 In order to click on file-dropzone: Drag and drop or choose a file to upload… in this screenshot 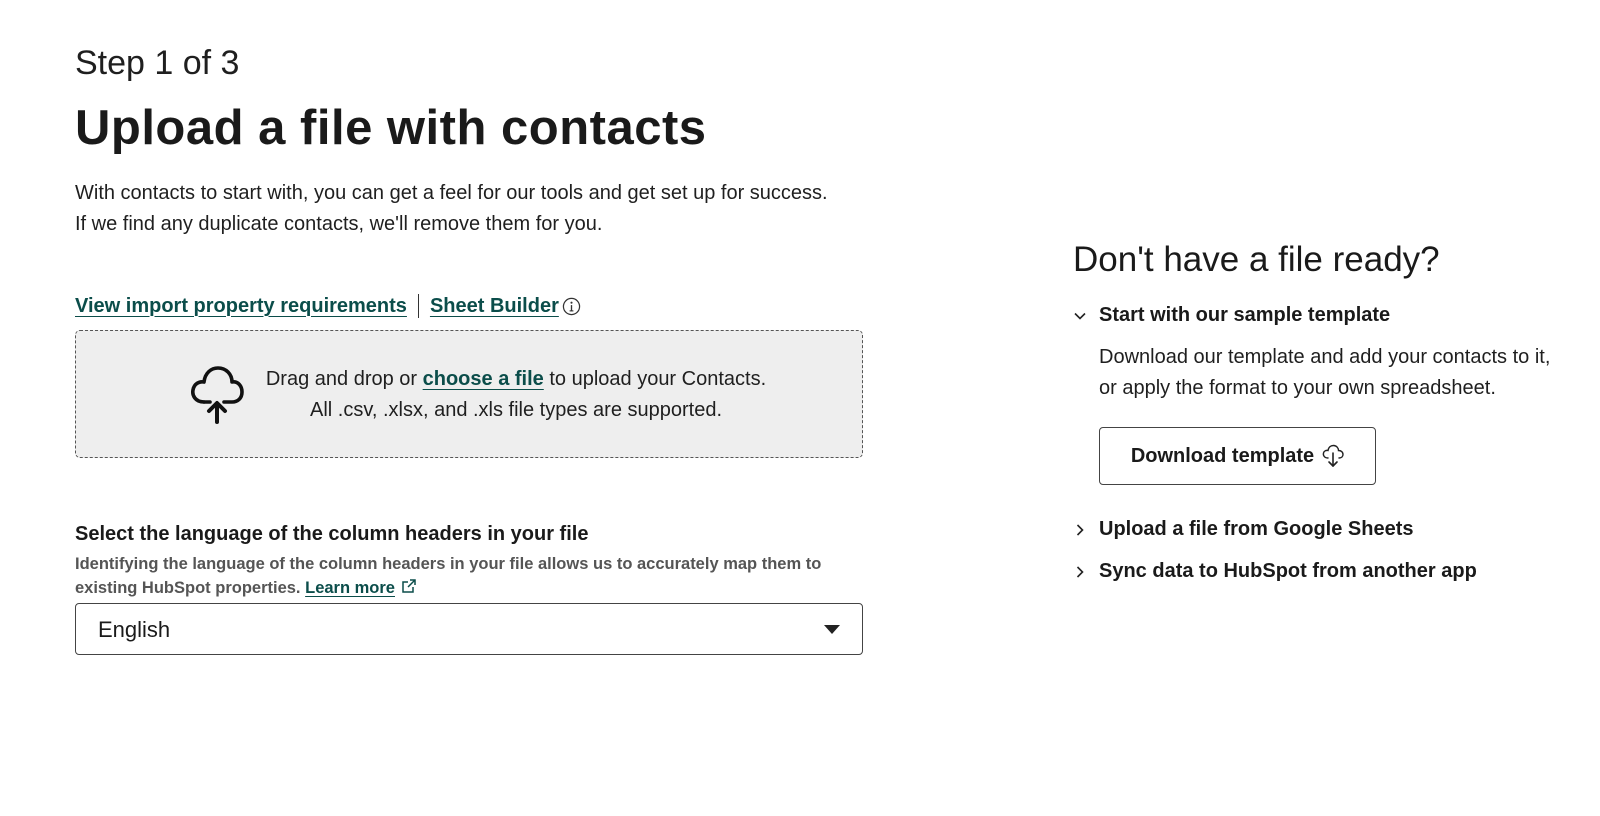, I will do `click(469, 394)`.